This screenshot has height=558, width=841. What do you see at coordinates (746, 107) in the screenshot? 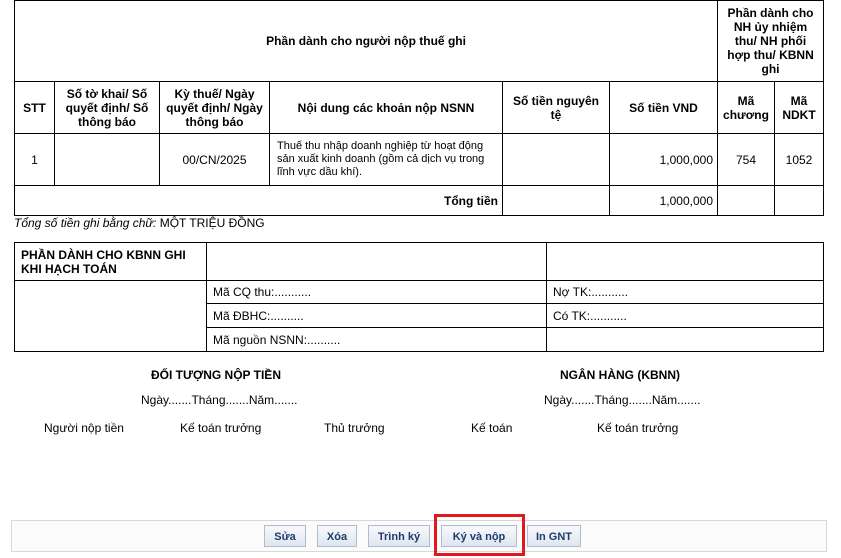
I see `header-ma-chuong: Mã chương` at bounding box center [746, 107].